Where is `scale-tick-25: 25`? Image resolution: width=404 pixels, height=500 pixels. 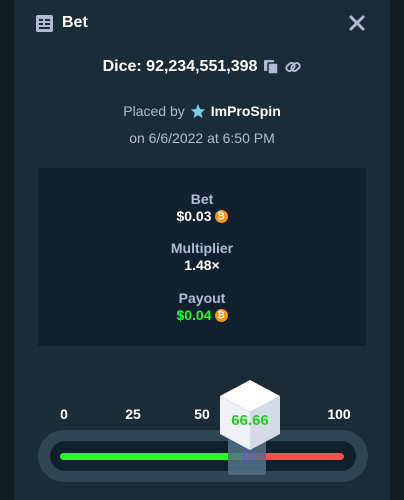
scale-tick-25: 25 is located at coordinates (133, 414).